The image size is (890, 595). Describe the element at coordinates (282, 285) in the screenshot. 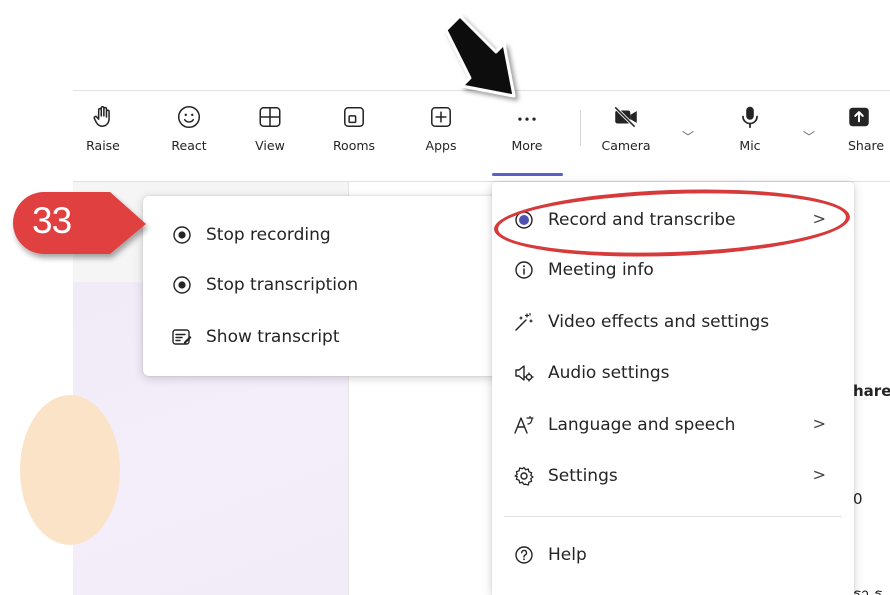

I see `stop-transcription-label: Stop transcription` at that location.